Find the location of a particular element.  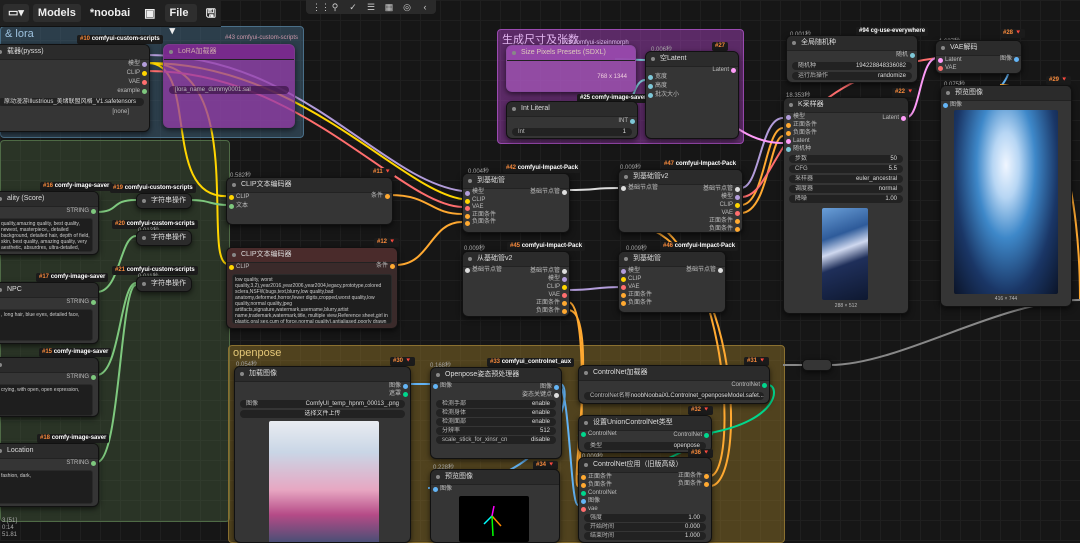

node-lora-inner: LoRA加载器 [lora_name_dummy0001.sal is located at coordinates (229, 86).